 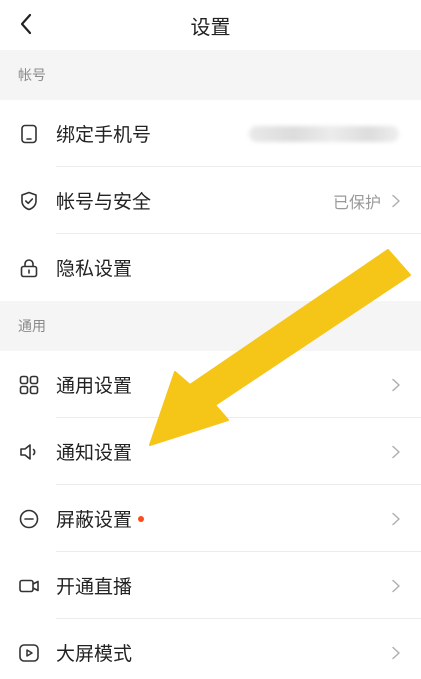 I want to click on shield-check-icon, so click(x=29, y=201).